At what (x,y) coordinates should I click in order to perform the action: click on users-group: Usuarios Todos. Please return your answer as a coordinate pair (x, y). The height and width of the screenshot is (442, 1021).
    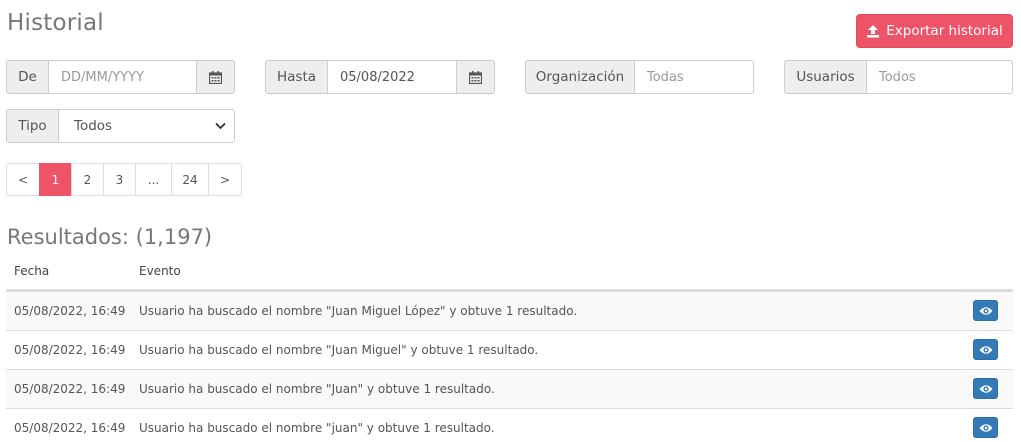
    Looking at the image, I should click on (898, 77).